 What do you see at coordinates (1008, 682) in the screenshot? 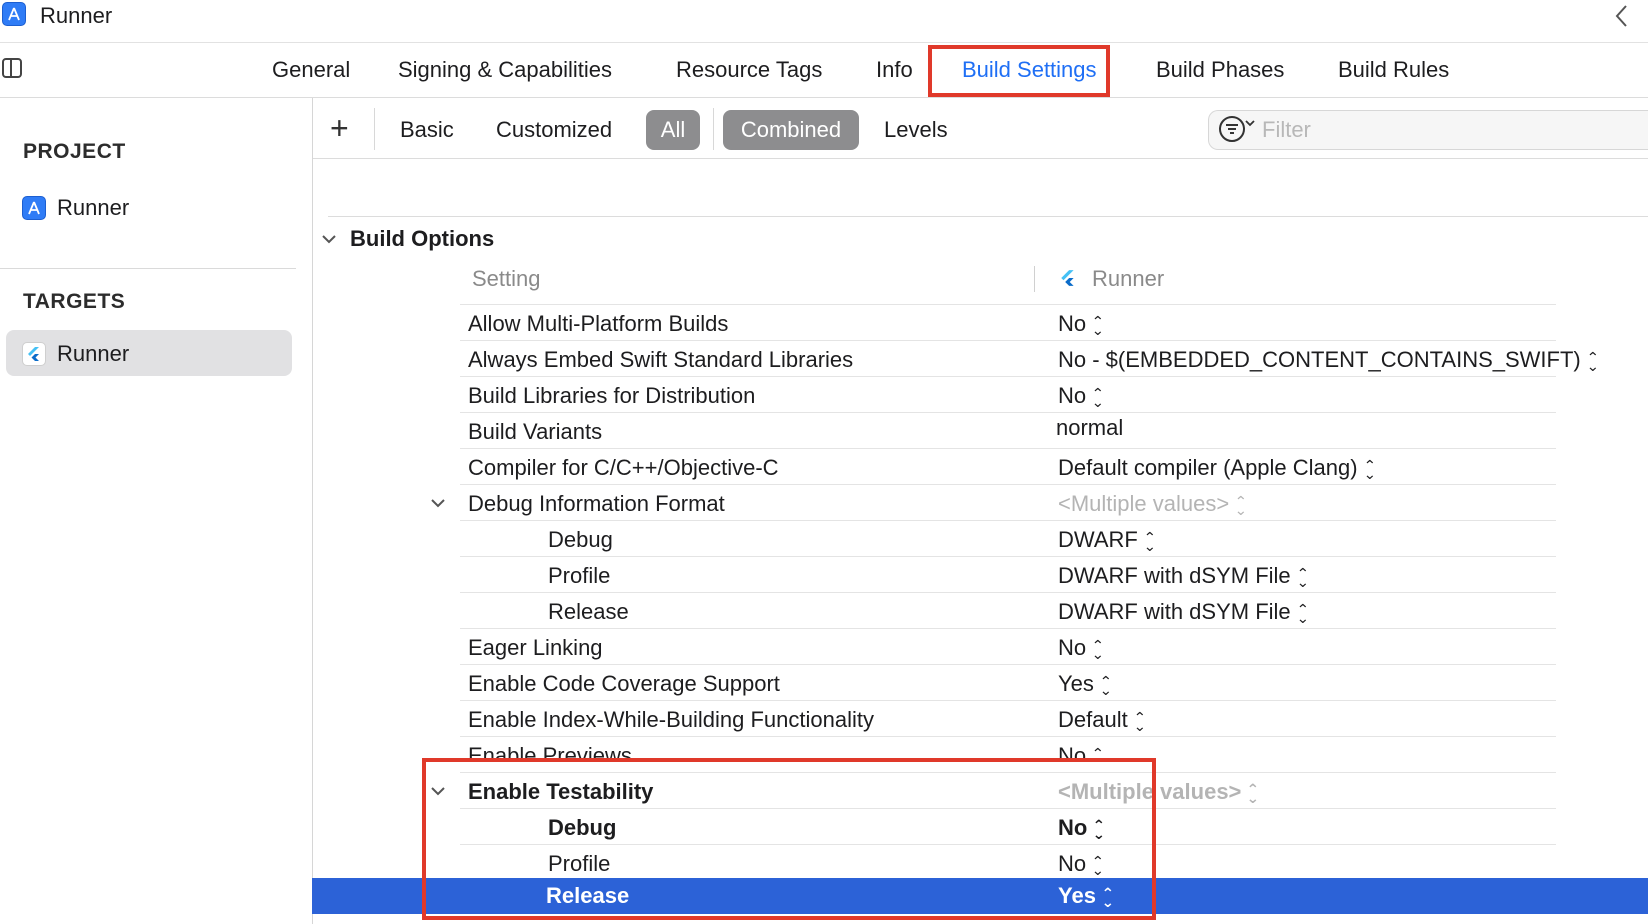
I see `setting-row: Enable Code Coverage Support Yes ⌃ ⌄` at bounding box center [1008, 682].